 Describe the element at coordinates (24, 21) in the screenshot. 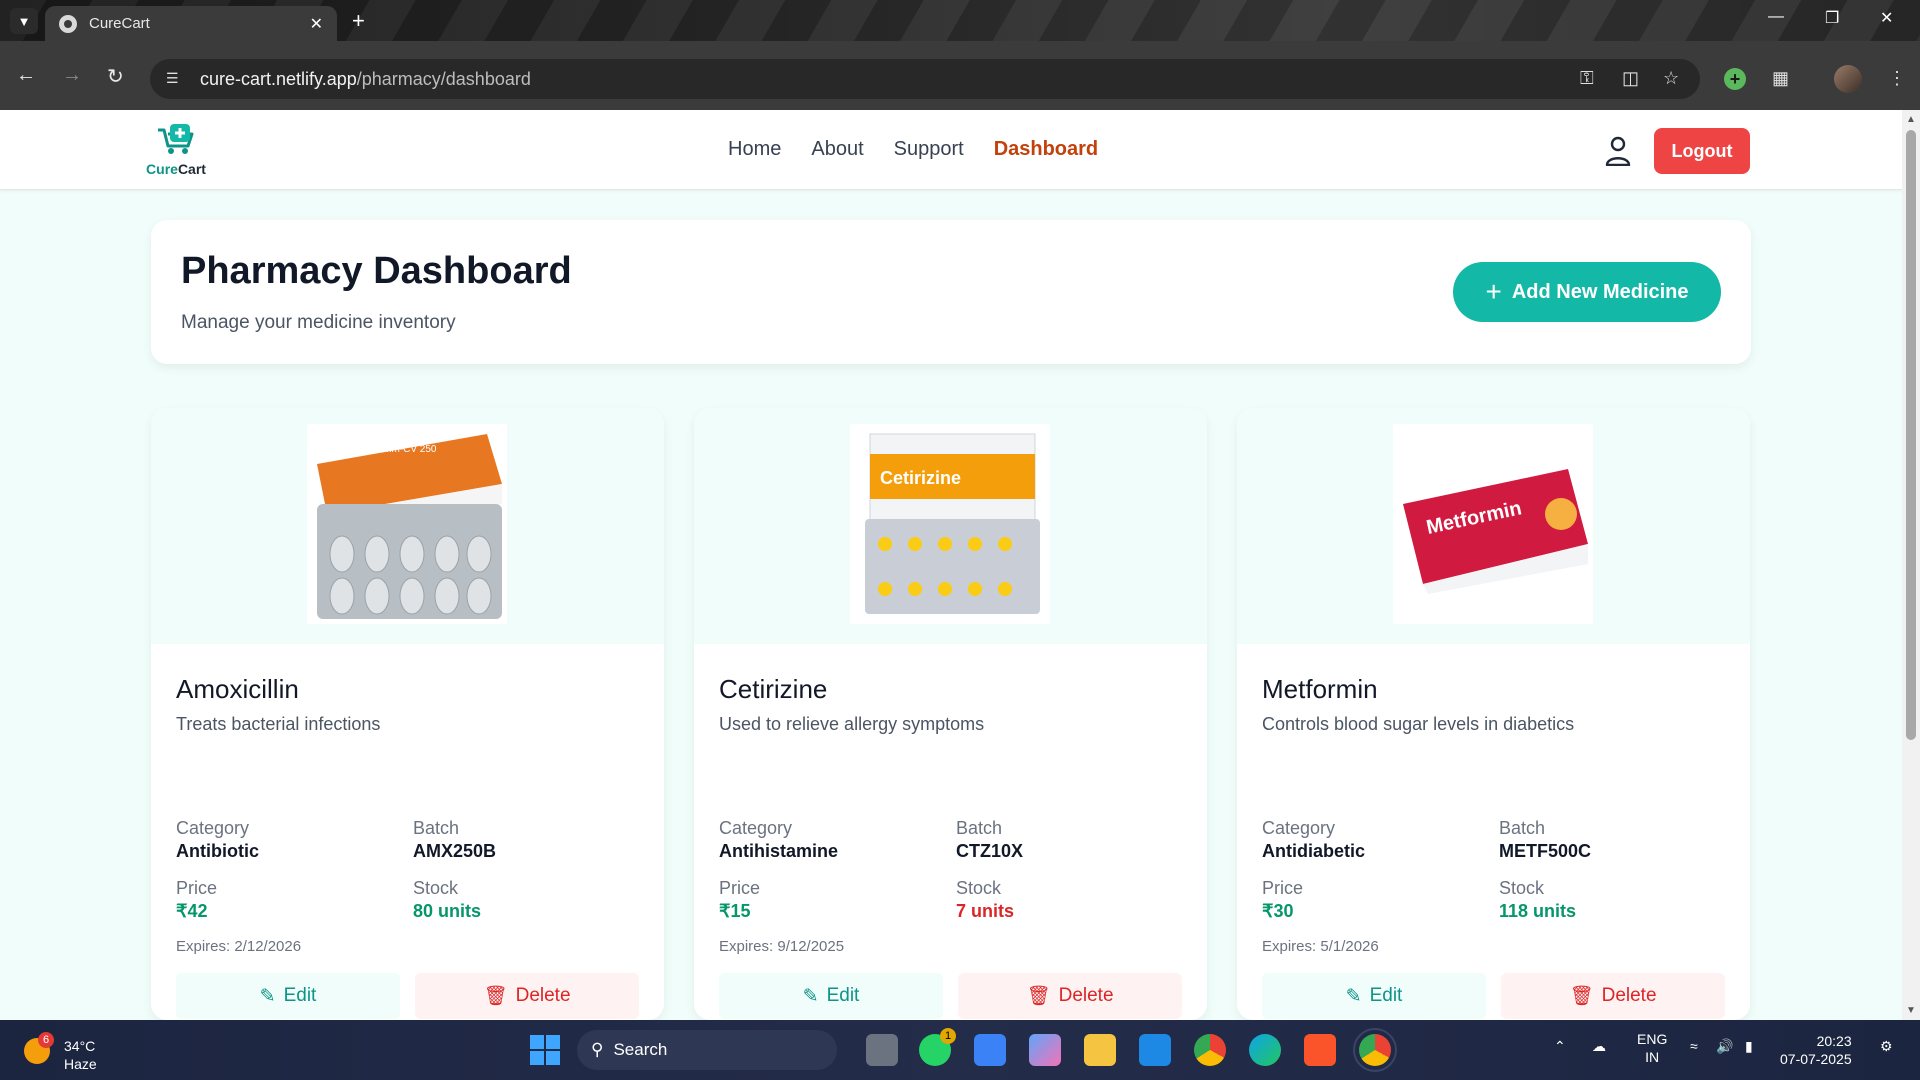

I see `tab-search-menu-icon: ▼` at that location.